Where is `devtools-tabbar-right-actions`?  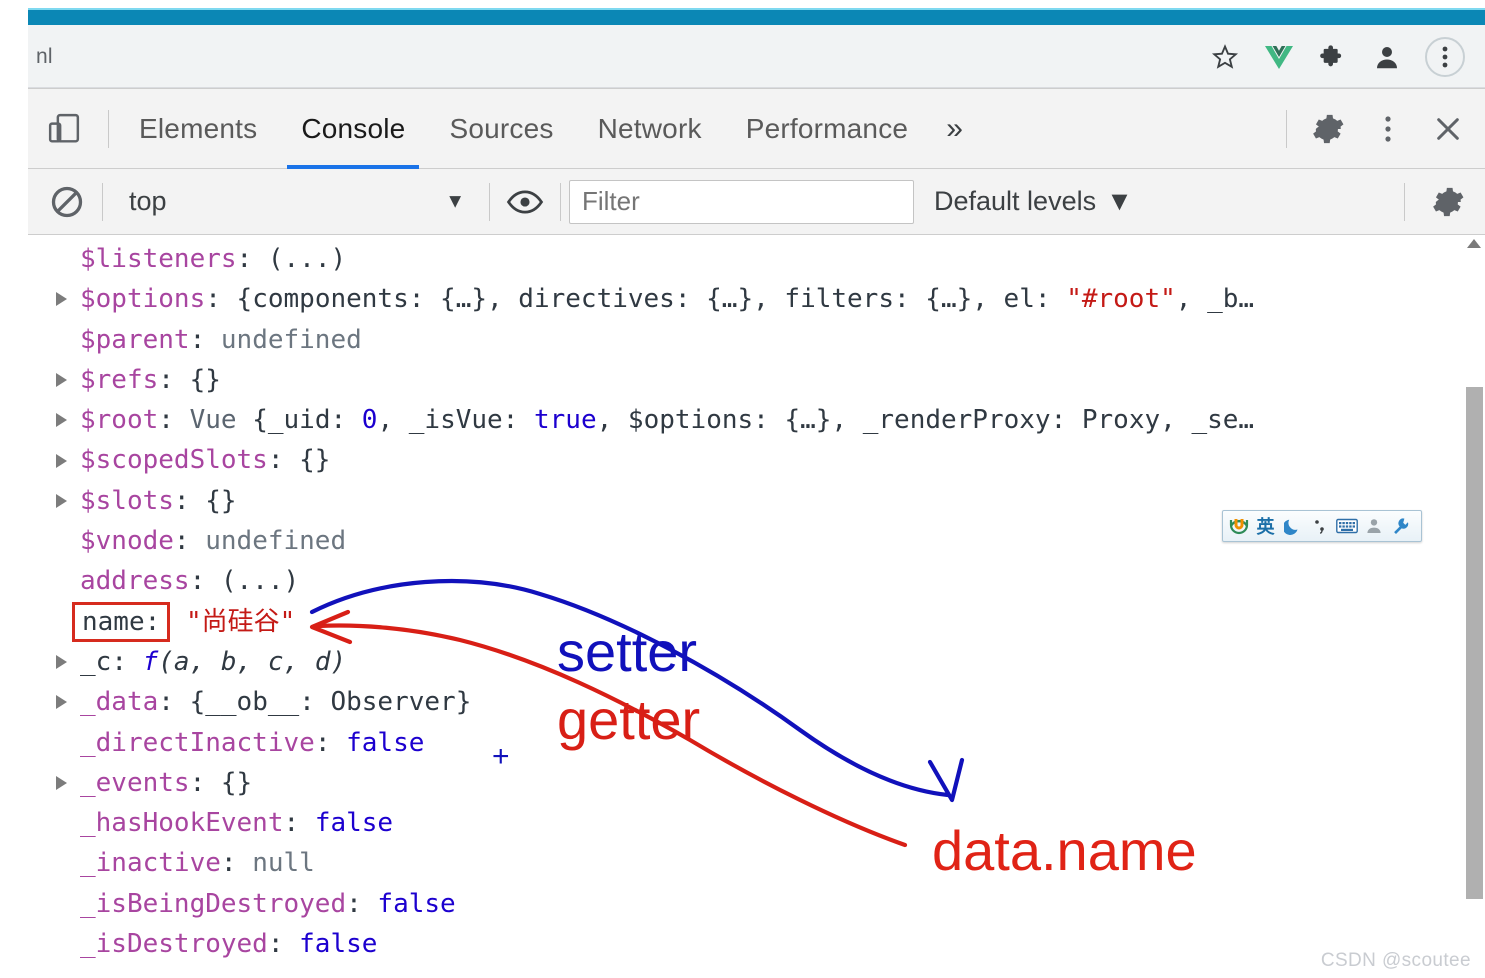 devtools-tabbar-right-actions is located at coordinates (1376, 129).